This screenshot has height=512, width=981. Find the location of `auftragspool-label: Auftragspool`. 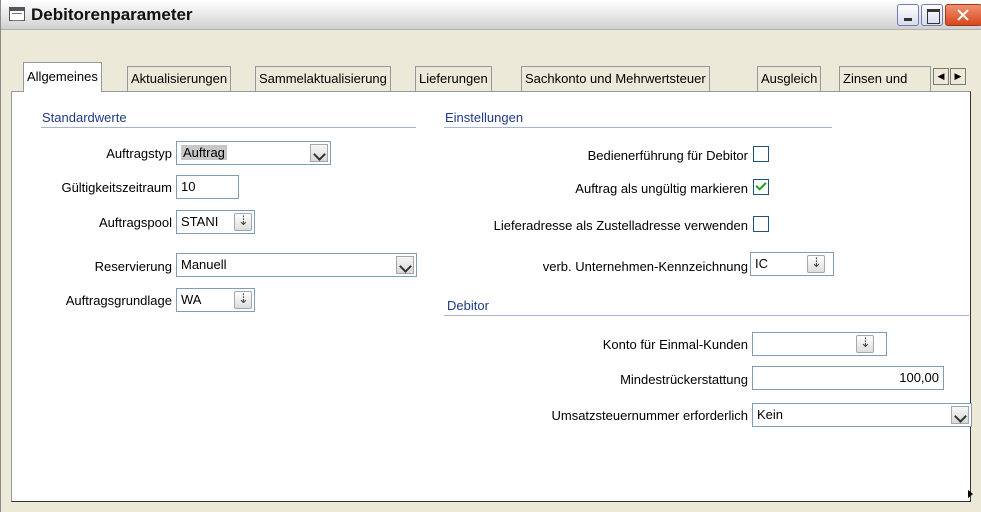

auftragspool-label: Auftragspool is located at coordinates (135, 222).